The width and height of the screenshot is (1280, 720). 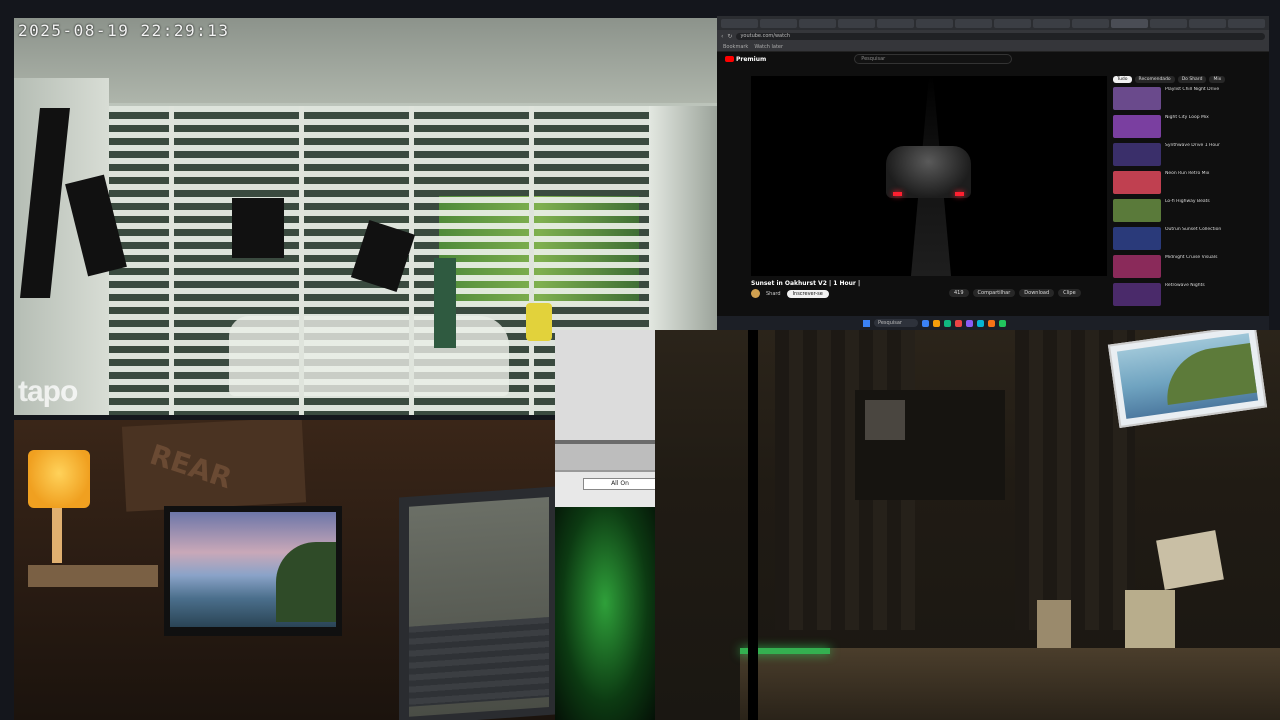 I want to click on video-car, so click(x=928, y=172).